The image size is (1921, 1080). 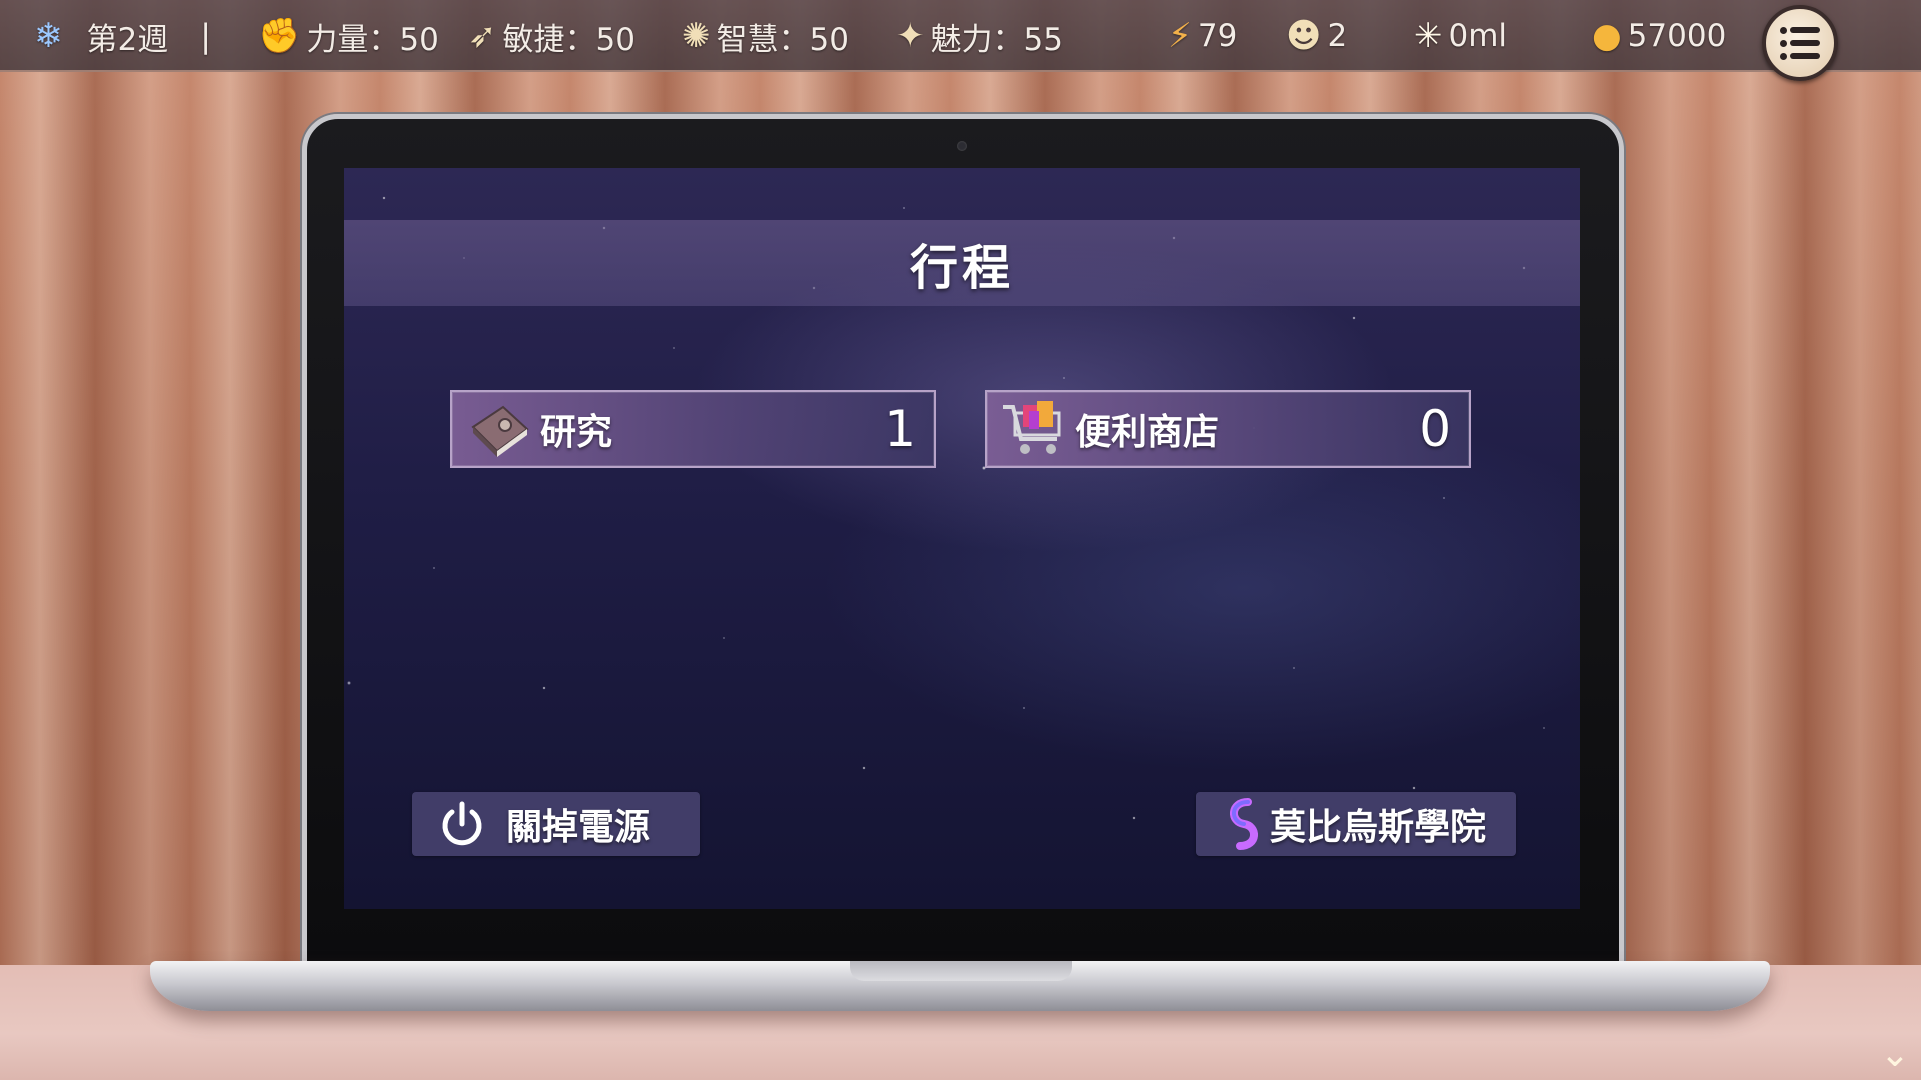 I want to click on wisdom-stat: ✺ 智慧：50, so click(x=765, y=36).